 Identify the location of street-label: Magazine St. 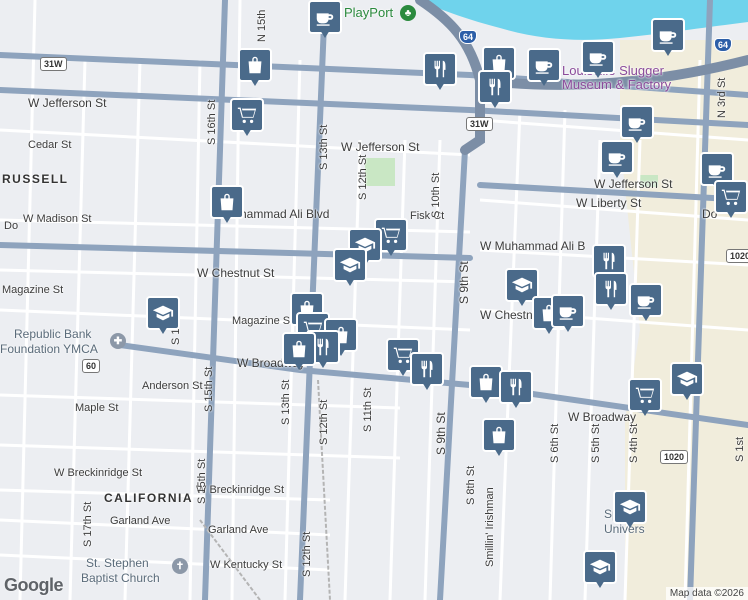
(263, 321).